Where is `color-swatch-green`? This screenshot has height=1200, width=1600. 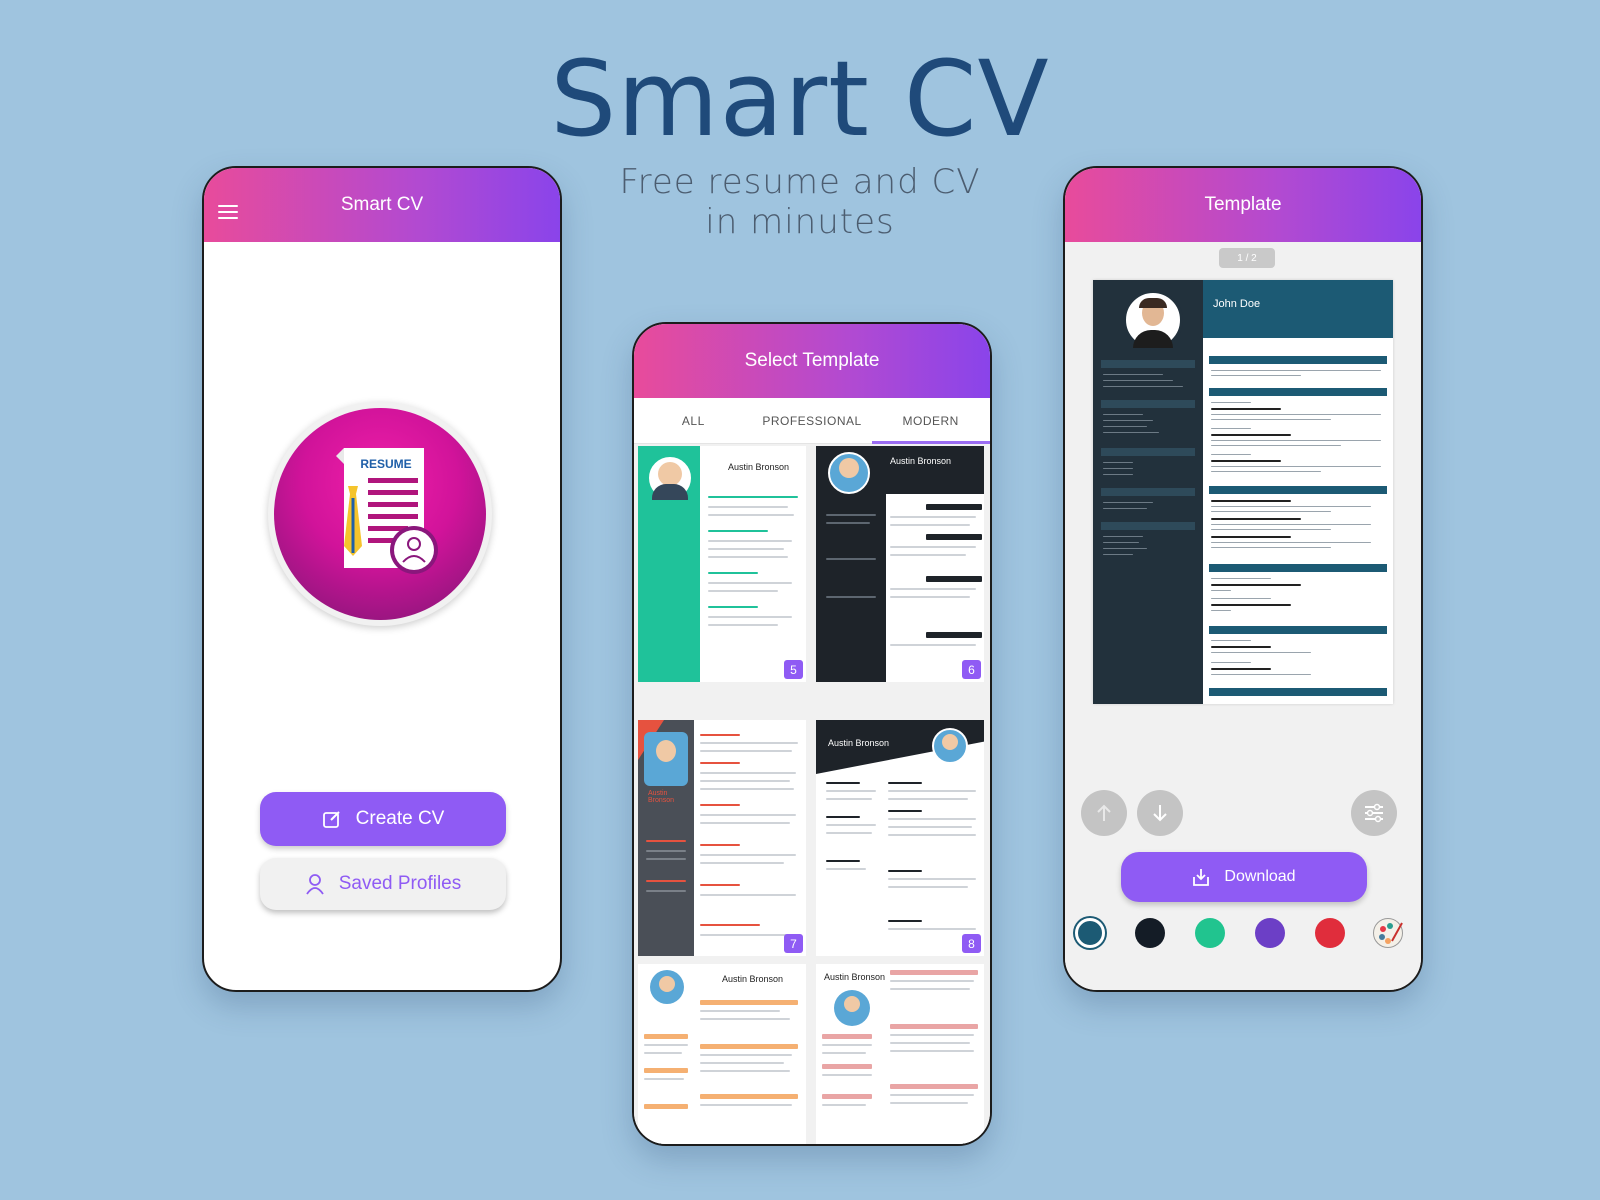 color-swatch-green is located at coordinates (1210, 933).